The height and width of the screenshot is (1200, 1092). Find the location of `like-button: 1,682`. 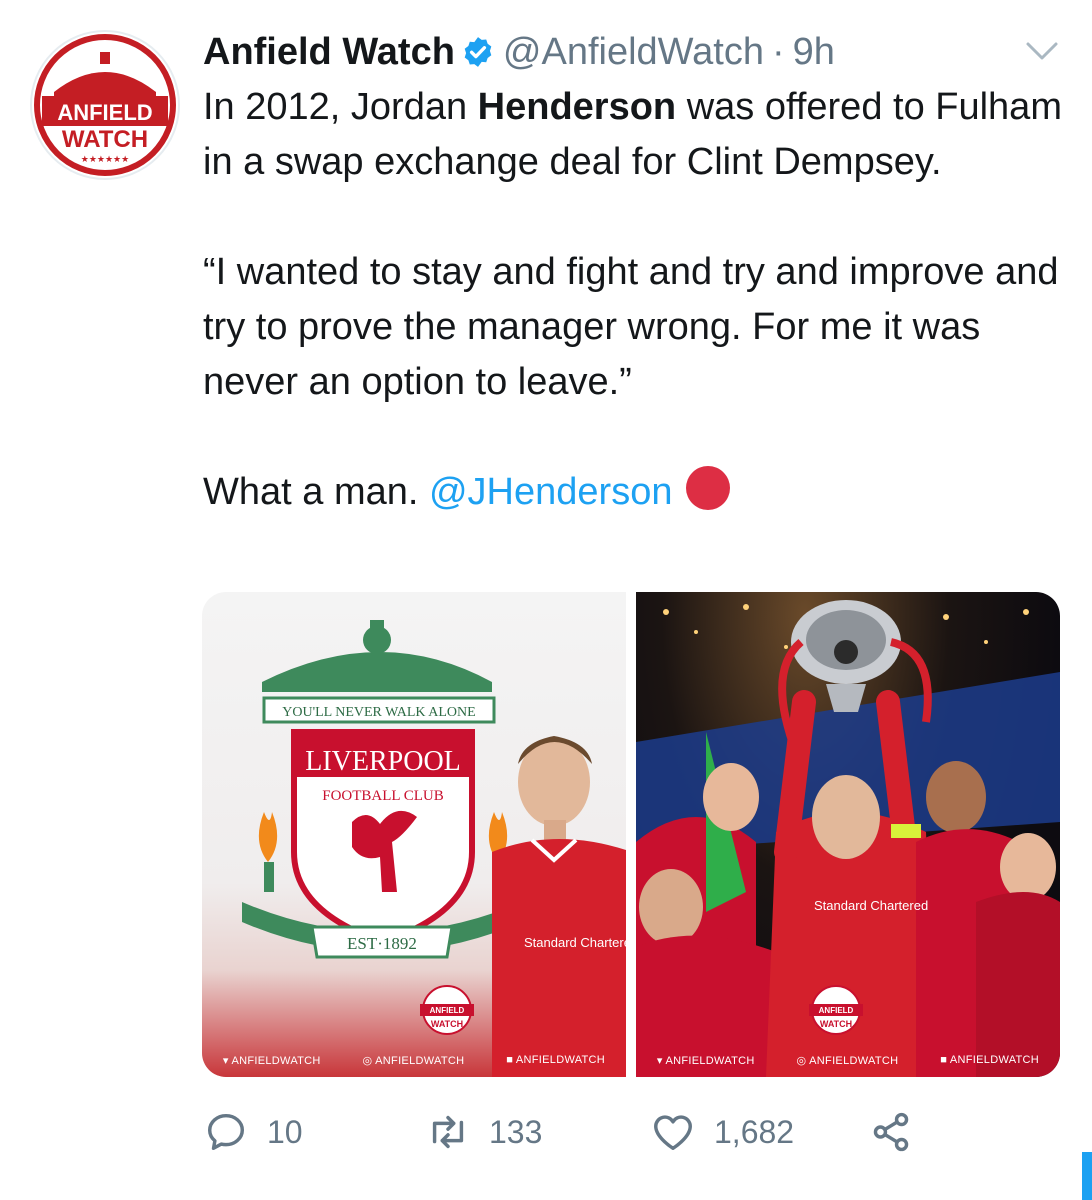

like-button: 1,682 is located at coordinates (722, 1132).